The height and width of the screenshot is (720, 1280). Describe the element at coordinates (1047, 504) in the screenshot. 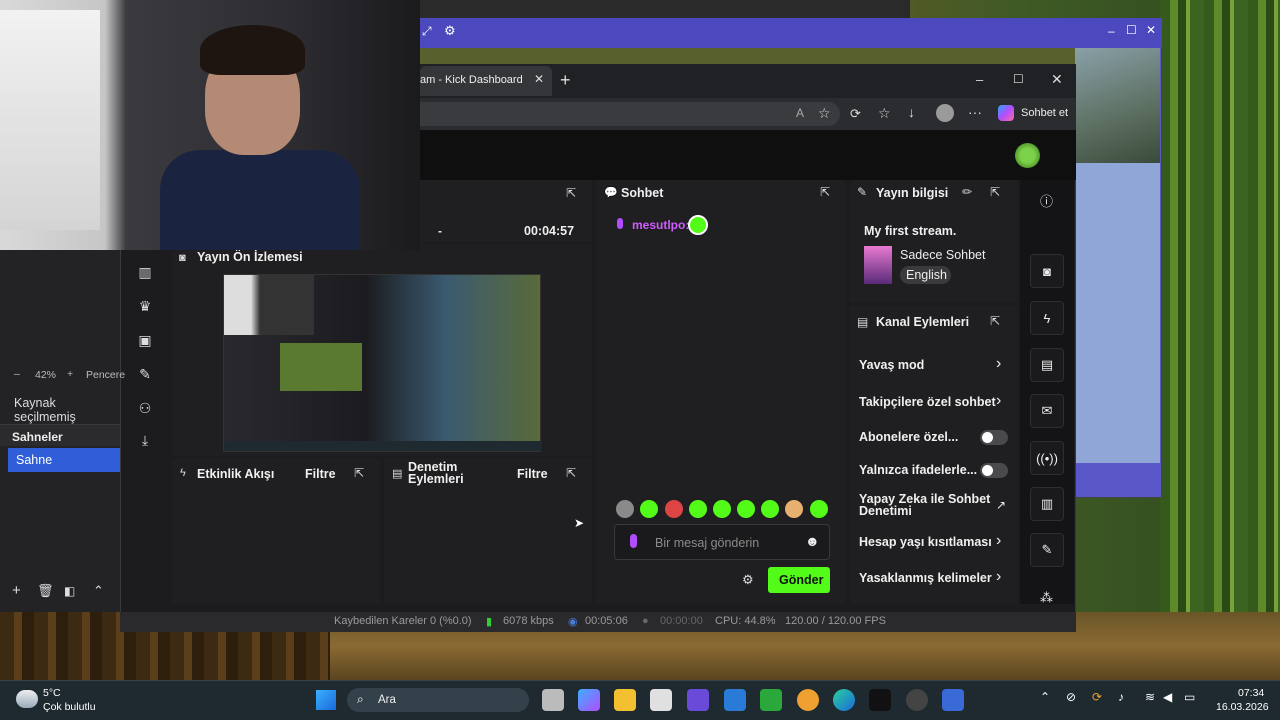

I see `channel-action-icon: ▥` at that location.